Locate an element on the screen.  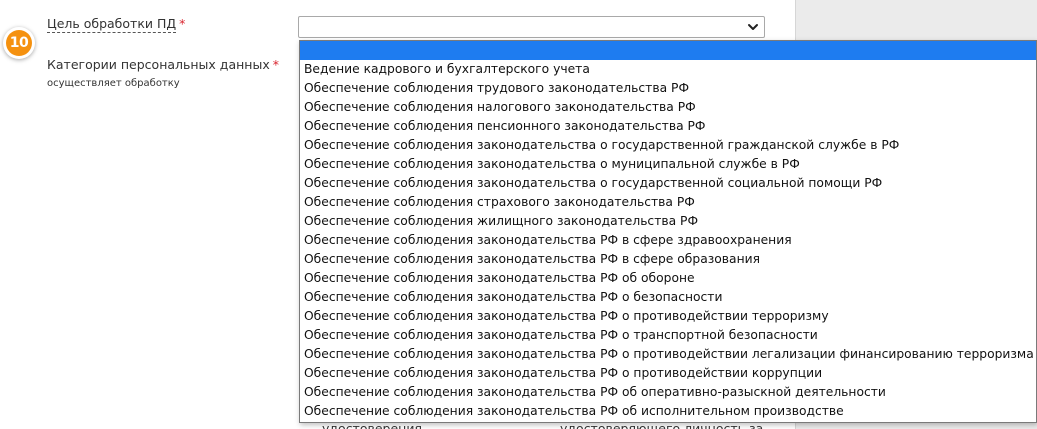
dropdown-option: Ведение кадрового и бухгалтерского учета is located at coordinates (668, 69).